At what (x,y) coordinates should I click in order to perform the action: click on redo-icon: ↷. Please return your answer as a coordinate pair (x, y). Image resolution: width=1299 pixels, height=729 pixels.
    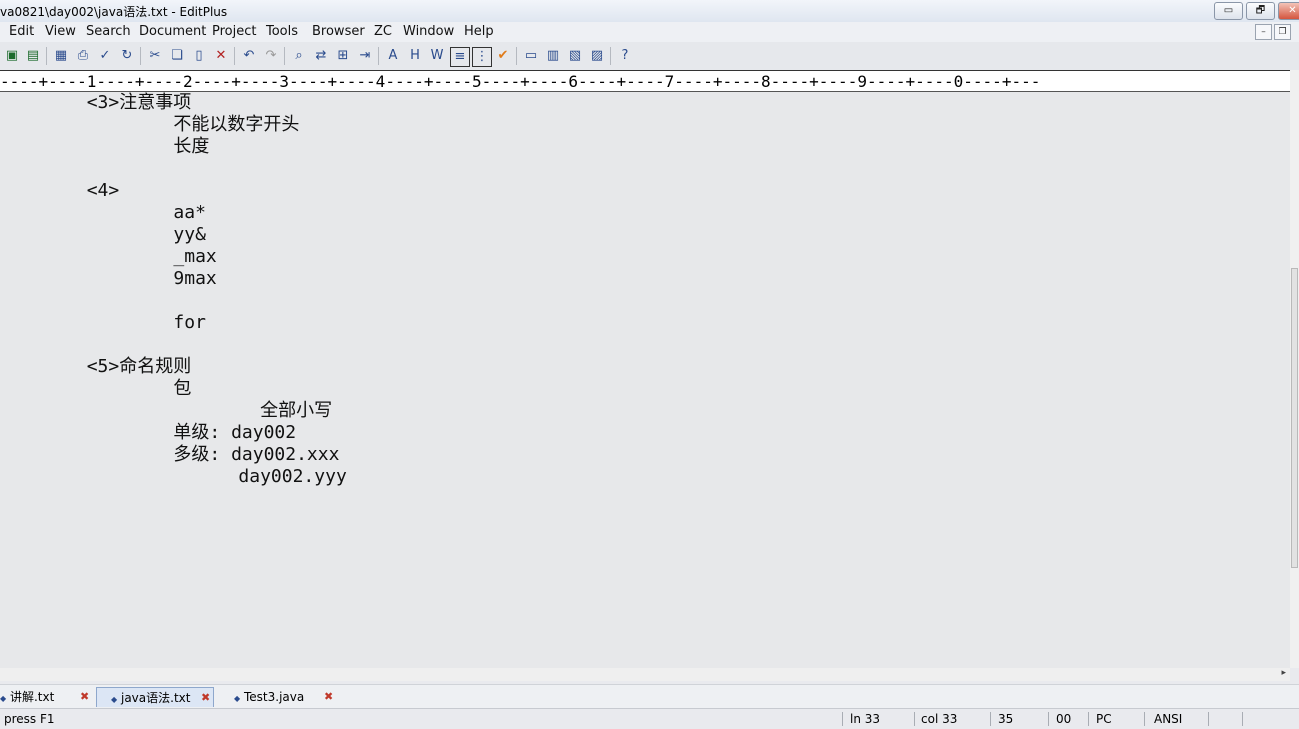
    Looking at the image, I should click on (271, 56).